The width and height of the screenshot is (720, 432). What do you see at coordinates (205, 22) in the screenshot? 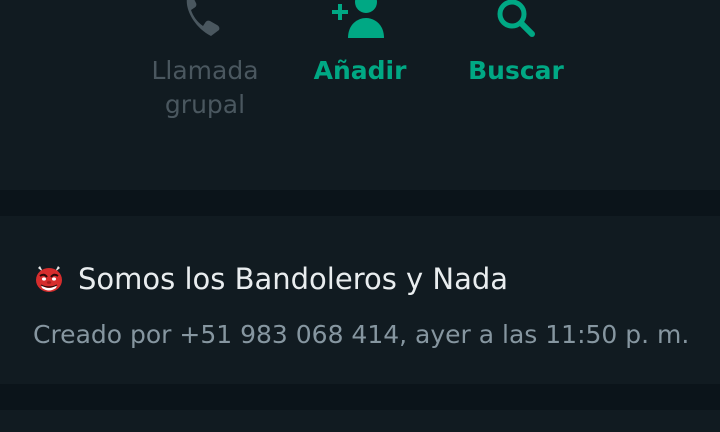
I see `phone-plus-icon` at bounding box center [205, 22].